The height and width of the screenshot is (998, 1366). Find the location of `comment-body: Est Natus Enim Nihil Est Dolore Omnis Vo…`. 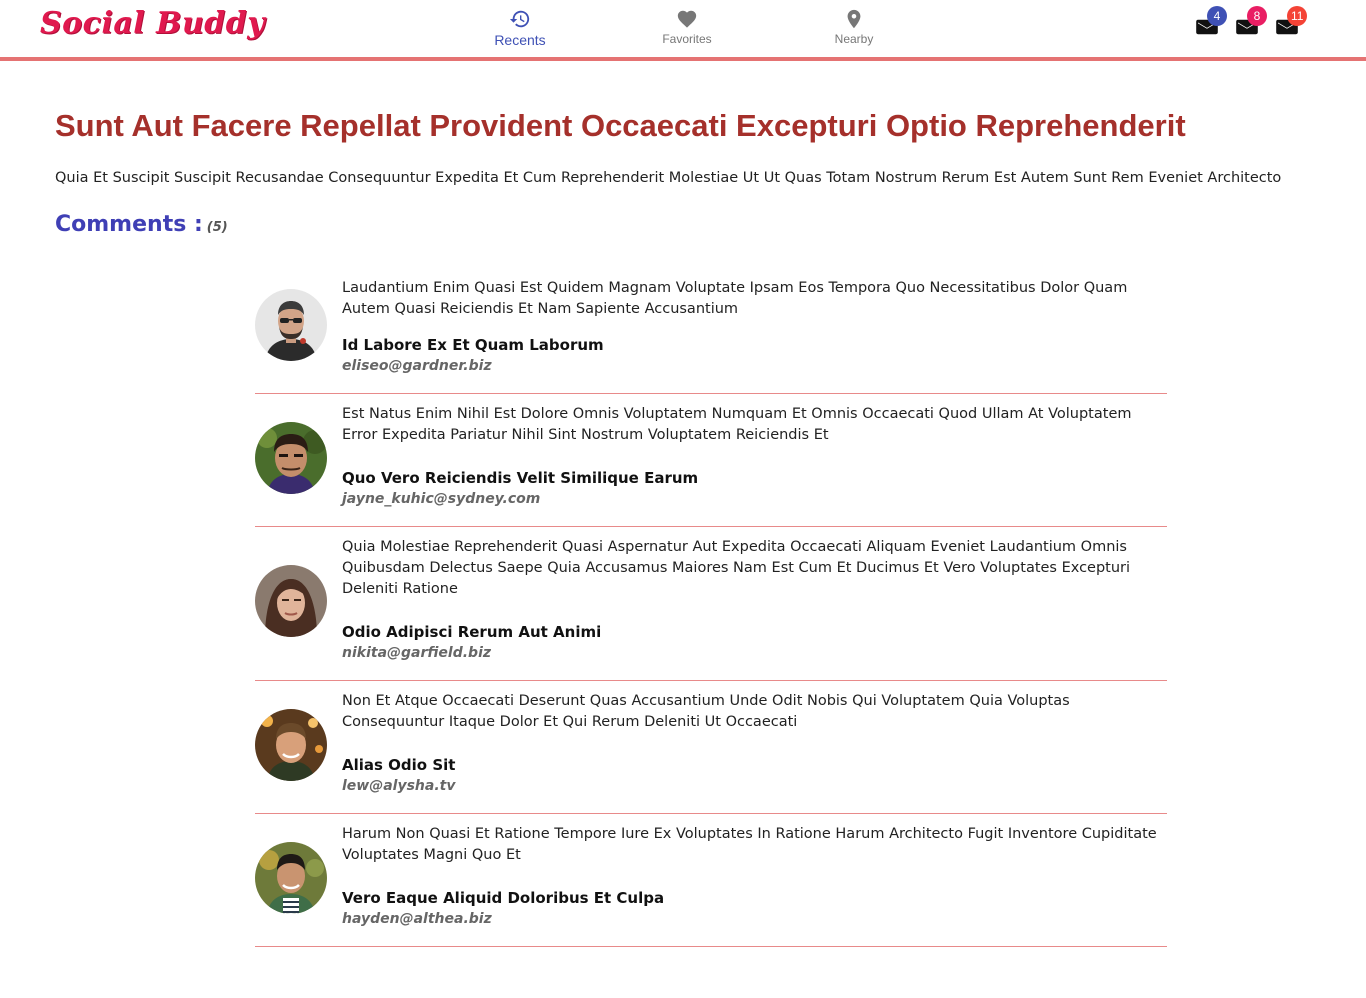

comment-body: Est Natus Enim Nihil Est Dolore Omnis Vo… is located at coordinates (737, 424).